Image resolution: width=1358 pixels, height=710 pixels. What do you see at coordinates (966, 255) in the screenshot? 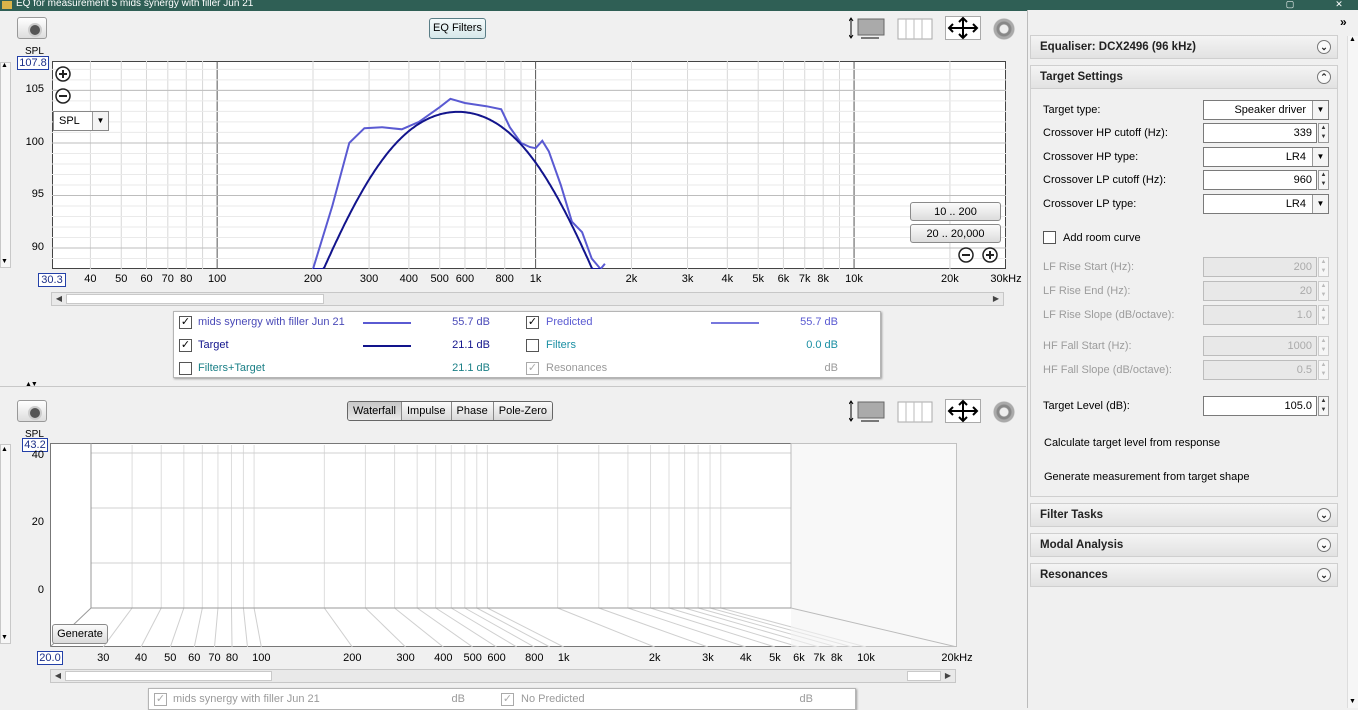
I see `zoom-out-x-icon` at bounding box center [966, 255].